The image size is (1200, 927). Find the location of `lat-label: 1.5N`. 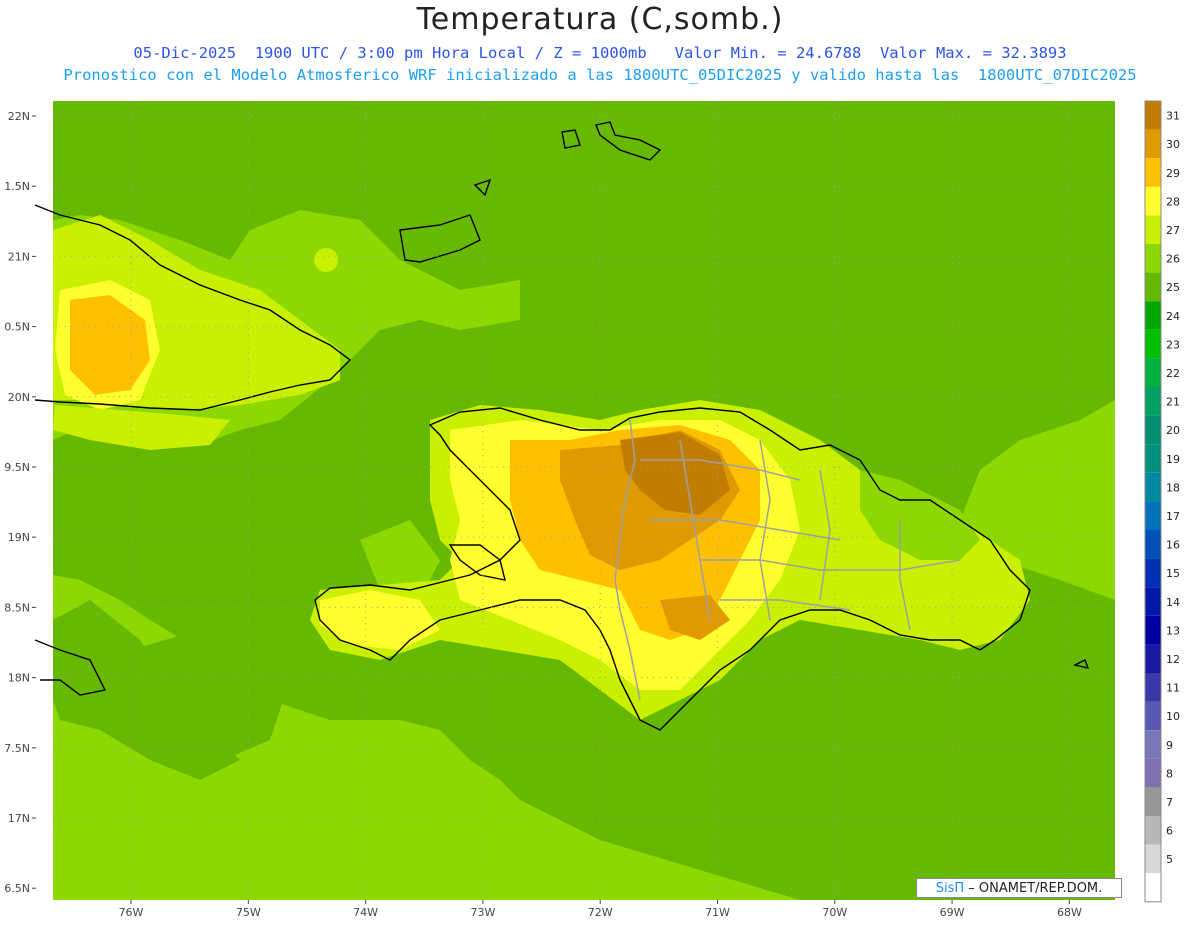

lat-label: 1.5N is located at coordinates (17, 186).